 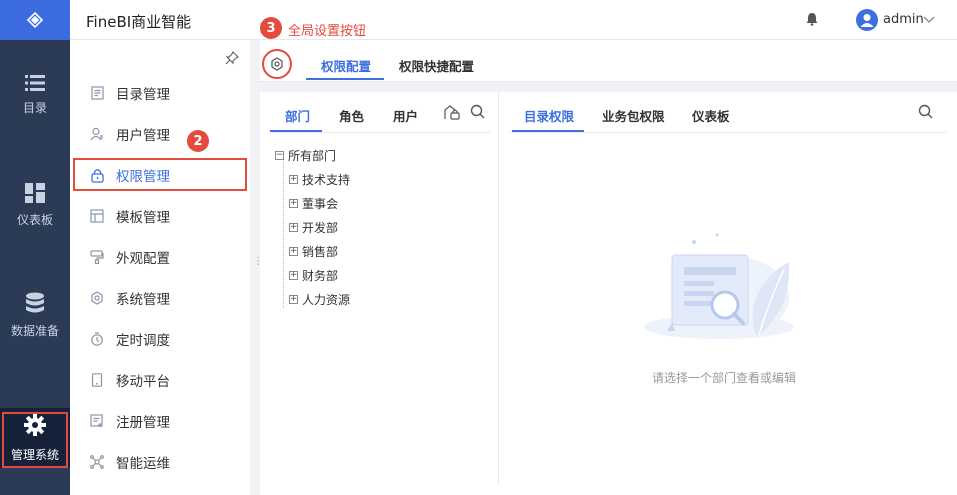 I want to click on tab-dashboard-permission: 仪表板, so click(x=711, y=115).